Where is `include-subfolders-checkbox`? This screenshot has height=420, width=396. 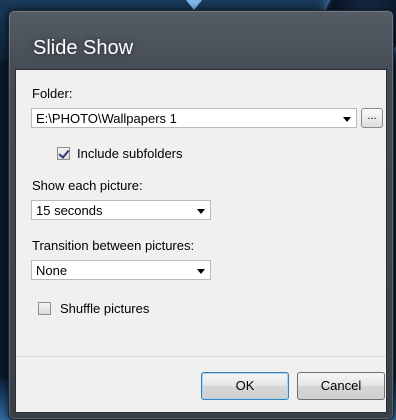 include-subfolders-checkbox is located at coordinates (63, 153).